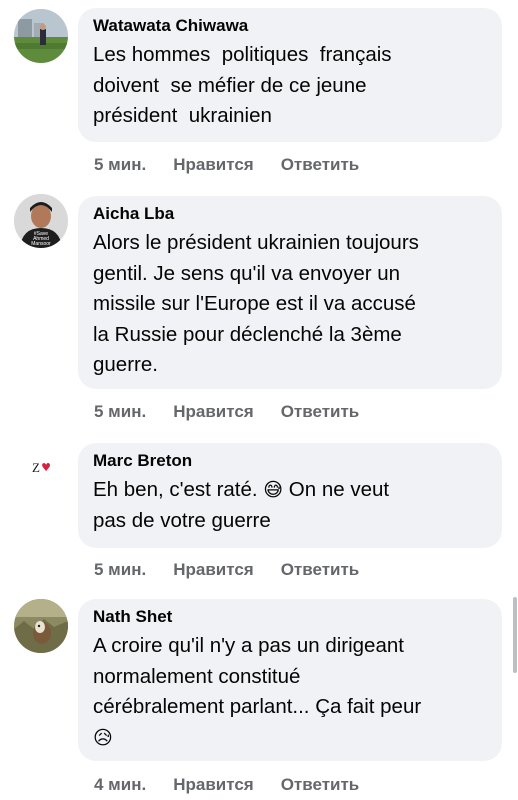  What do you see at coordinates (120, 784) in the screenshot?
I see `comment-time: 4 мин.` at bounding box center [120, 784].